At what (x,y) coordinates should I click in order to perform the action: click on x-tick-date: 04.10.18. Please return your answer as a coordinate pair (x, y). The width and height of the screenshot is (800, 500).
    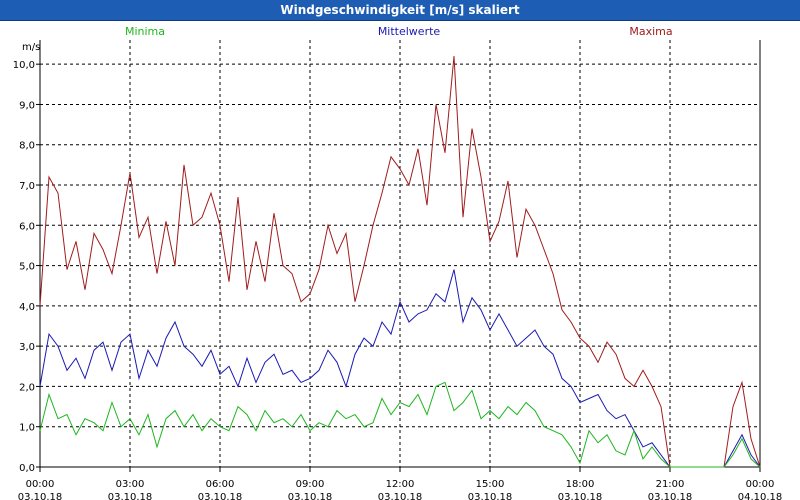
    Looking at the image, I should click on (760, 496).